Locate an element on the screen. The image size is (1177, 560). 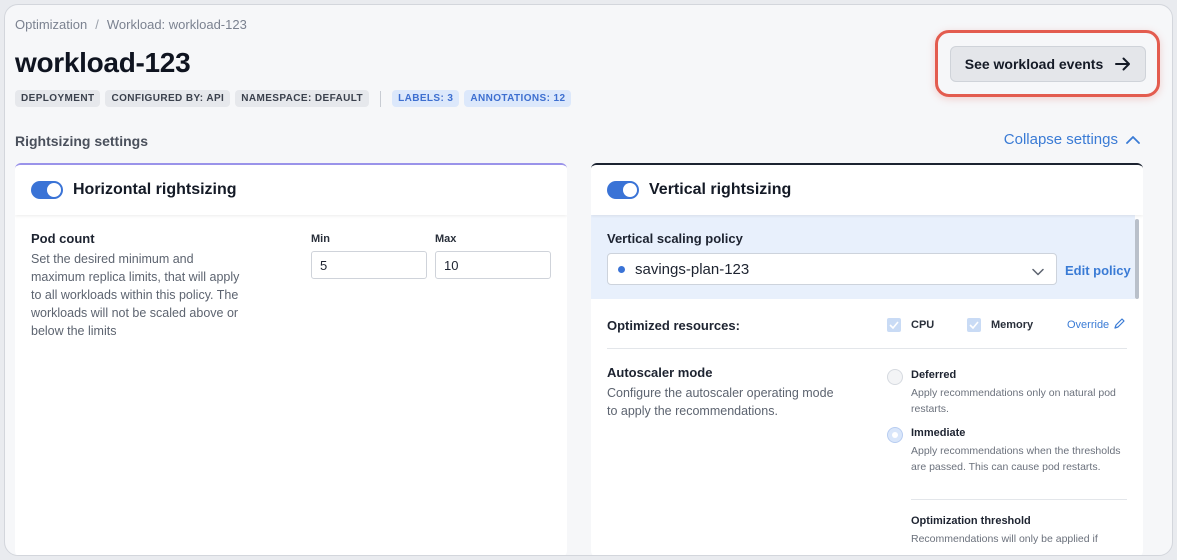
pod-count-title: Pod count is located at coordinates (63, 238).